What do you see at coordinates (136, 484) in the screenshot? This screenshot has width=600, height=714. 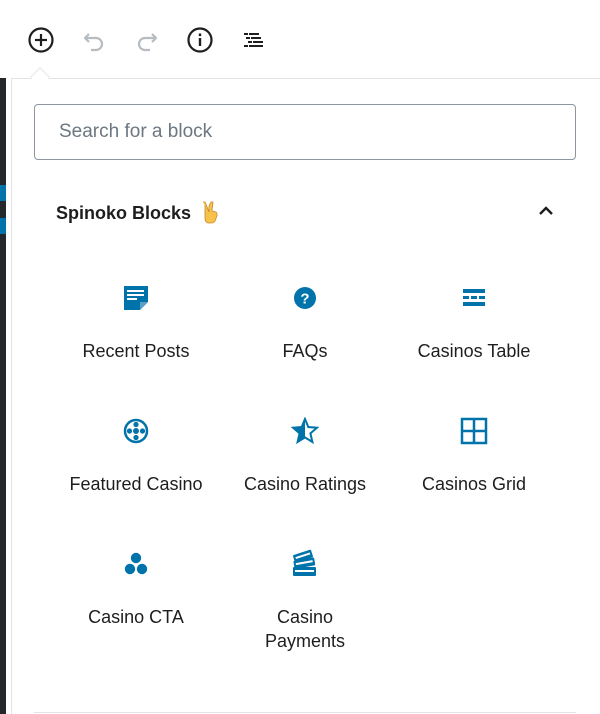 I see `block-label: Featured Casino` at bounding box center [136, 484].